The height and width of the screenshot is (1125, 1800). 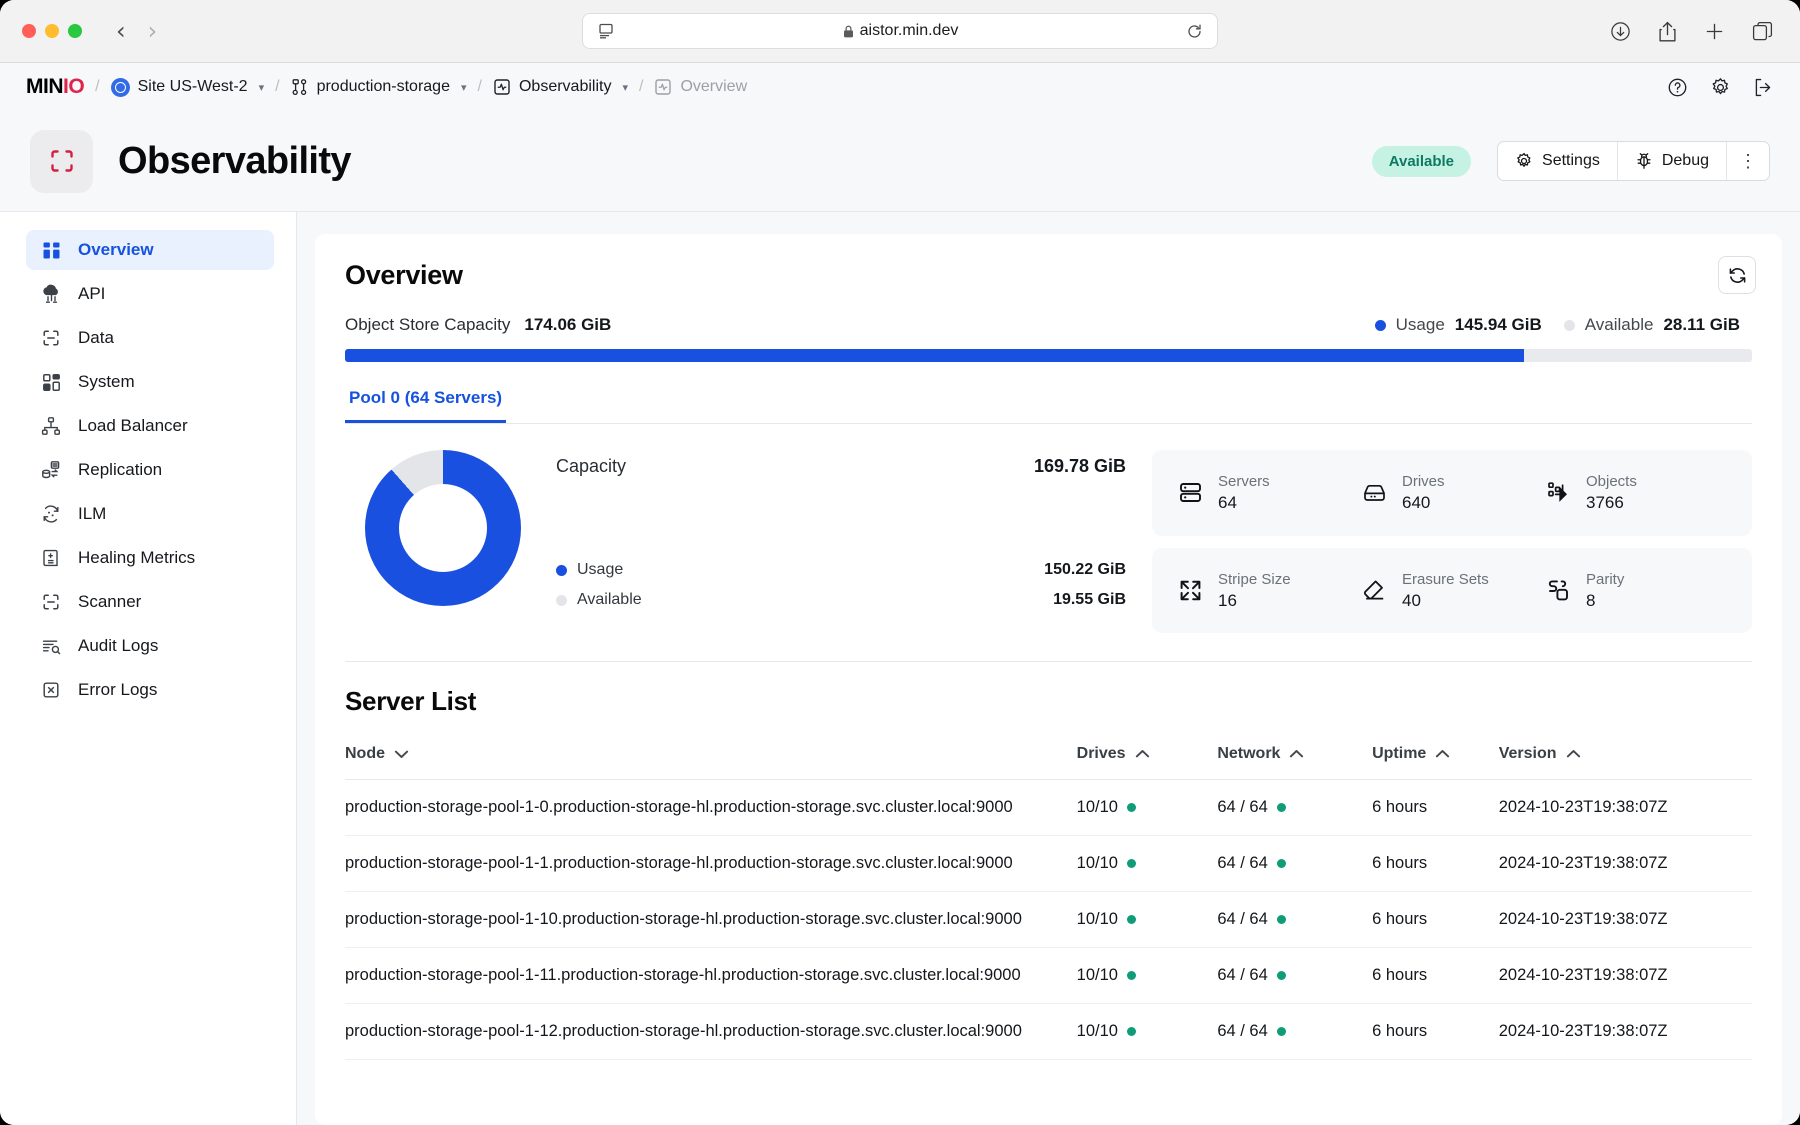 I want to click on gear-icon, so click(x=1720, y=87).